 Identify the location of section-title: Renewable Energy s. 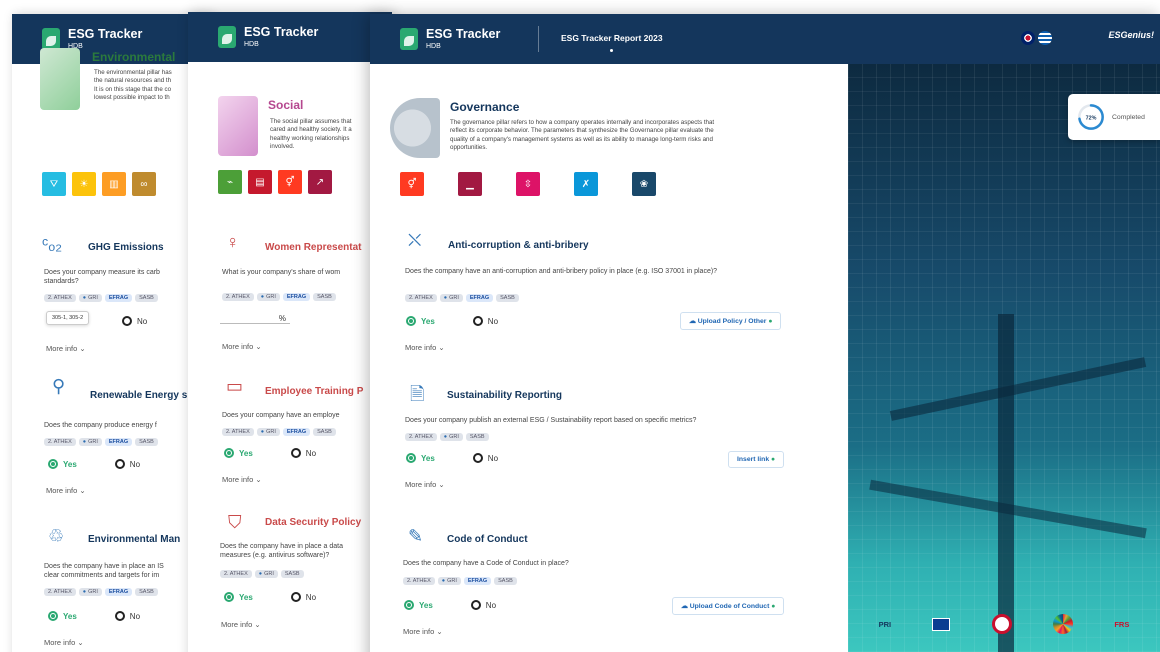
(139, 395).